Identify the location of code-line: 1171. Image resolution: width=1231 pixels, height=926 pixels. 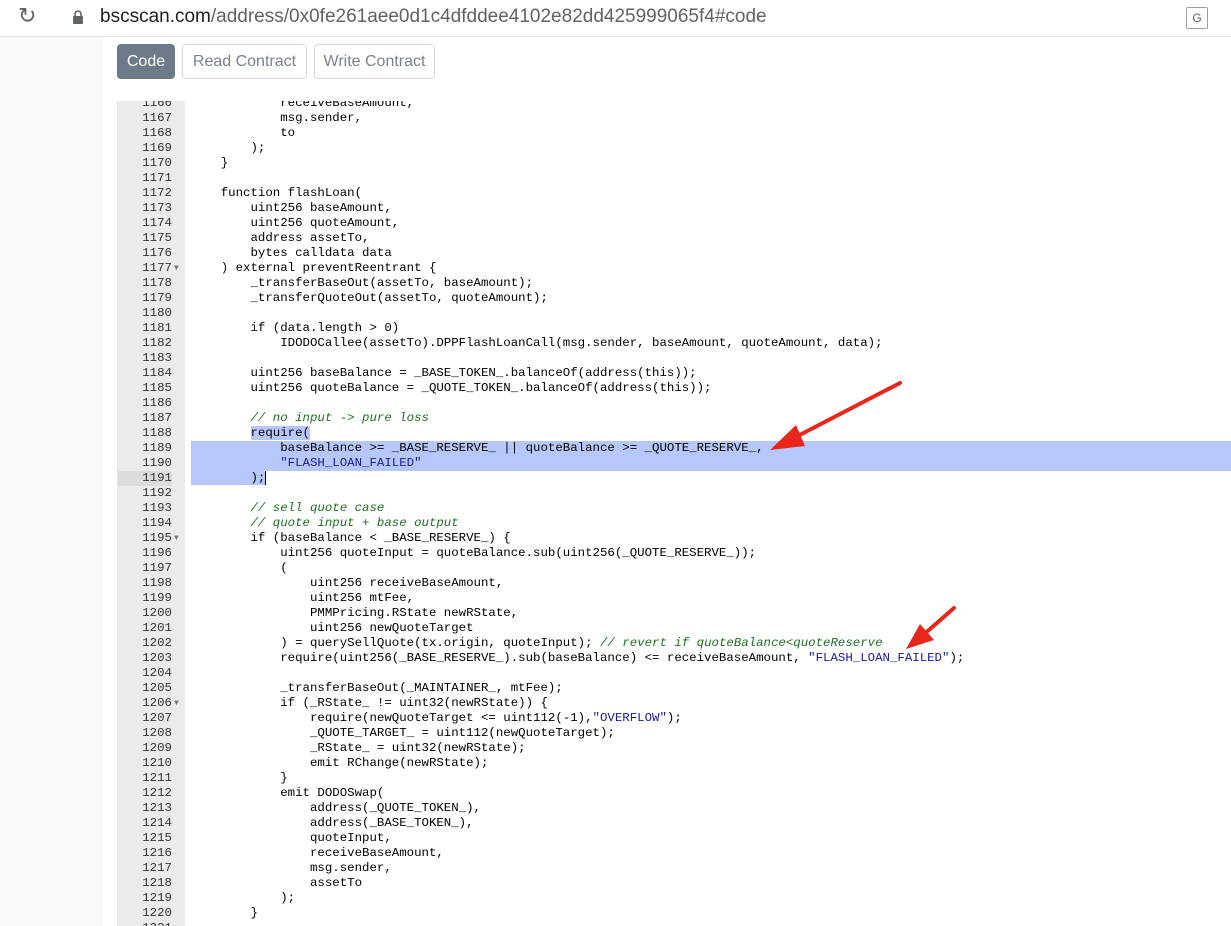
(674, 178).